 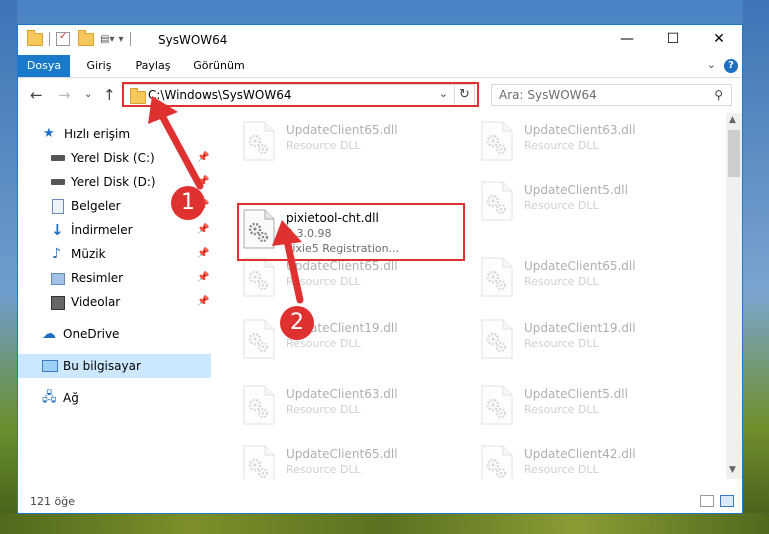 I want to click on scroll-thumb, so click(x=734, y=153).